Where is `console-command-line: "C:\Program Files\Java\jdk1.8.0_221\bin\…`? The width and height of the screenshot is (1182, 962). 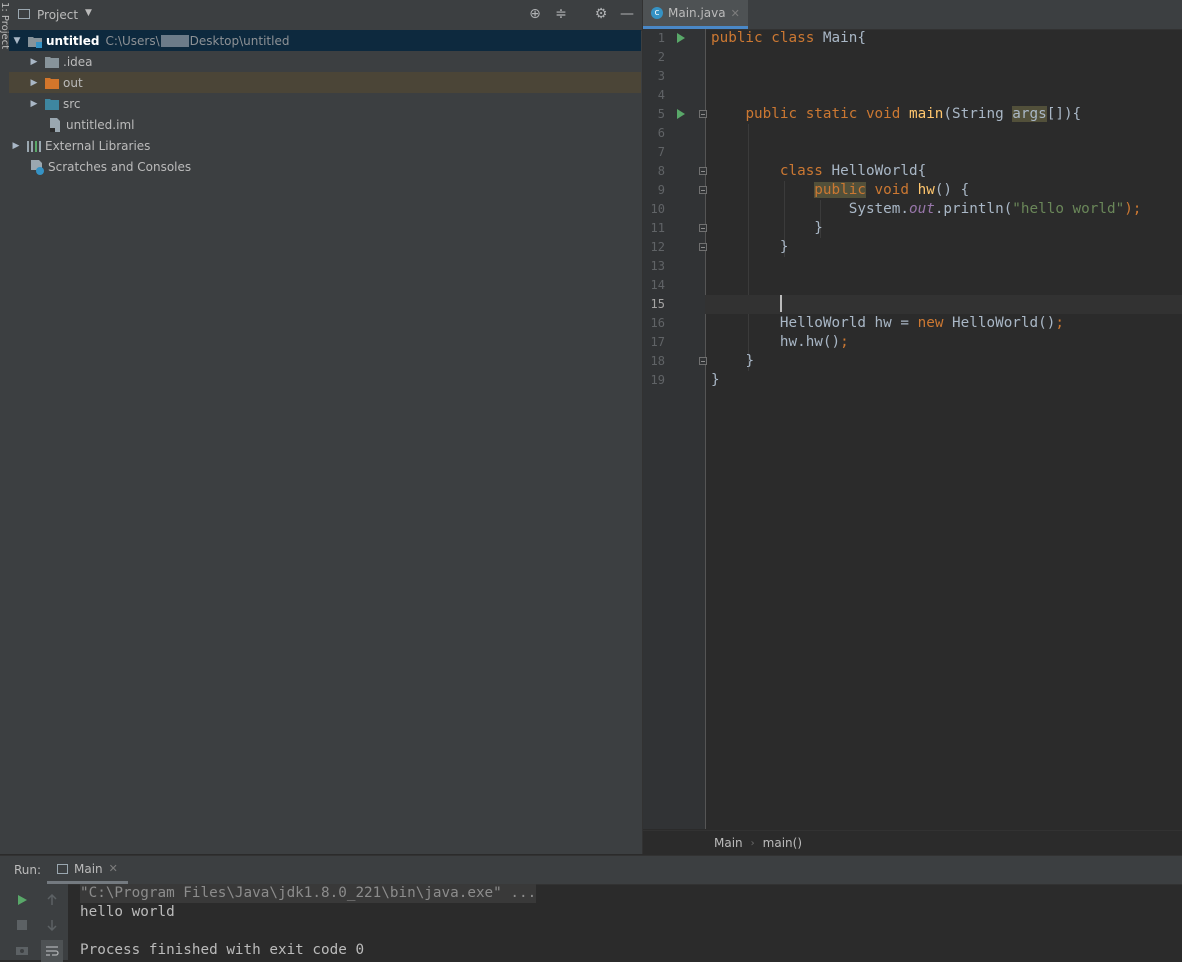 console-command-line: "C:\Program Files\Java\jdk1.8.0_221\bin\… is located at coordinates (308, 893).